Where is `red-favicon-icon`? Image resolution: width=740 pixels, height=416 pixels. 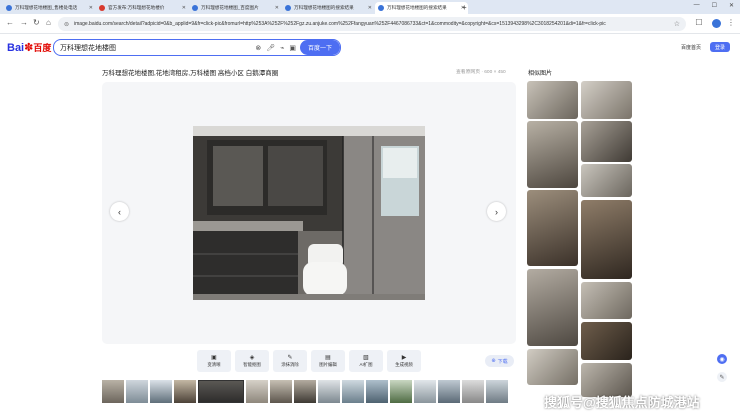
red-favicon-icon is located at coordinates (102, 8).